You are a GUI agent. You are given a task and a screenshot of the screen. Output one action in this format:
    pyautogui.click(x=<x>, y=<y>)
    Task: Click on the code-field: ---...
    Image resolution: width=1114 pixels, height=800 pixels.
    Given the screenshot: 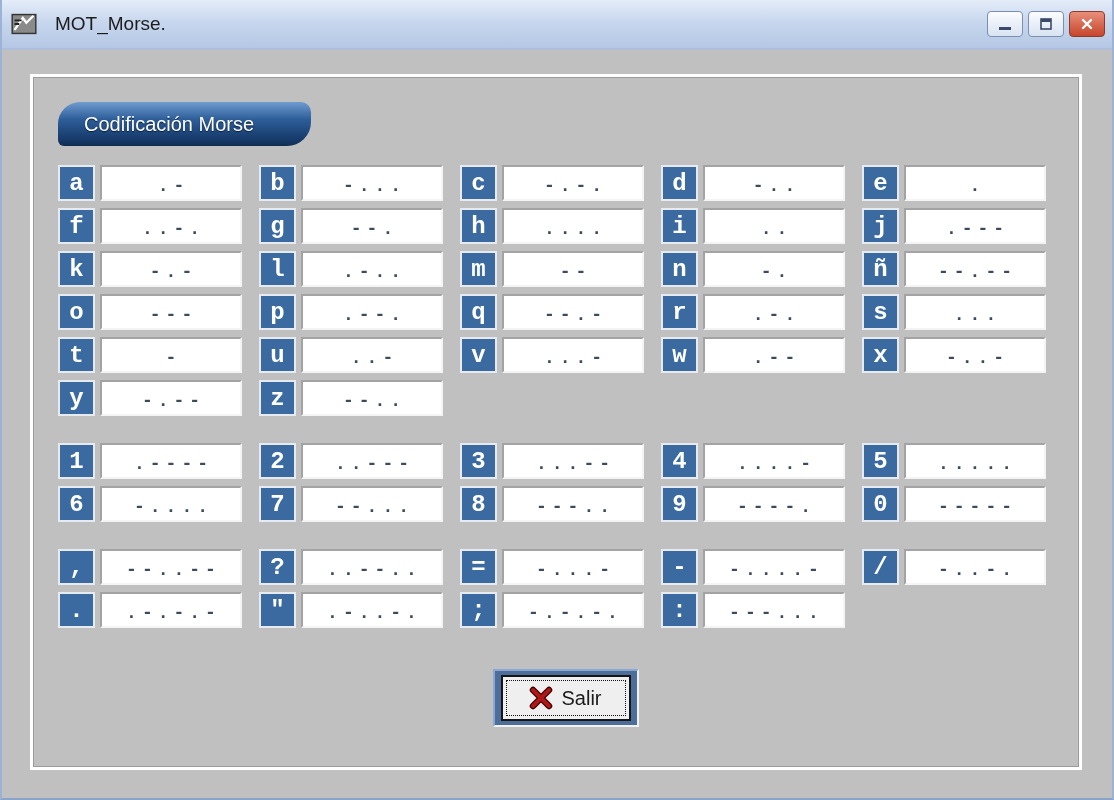 What is the action you would take?
    pyautogui.click(x=774, y=610)
    